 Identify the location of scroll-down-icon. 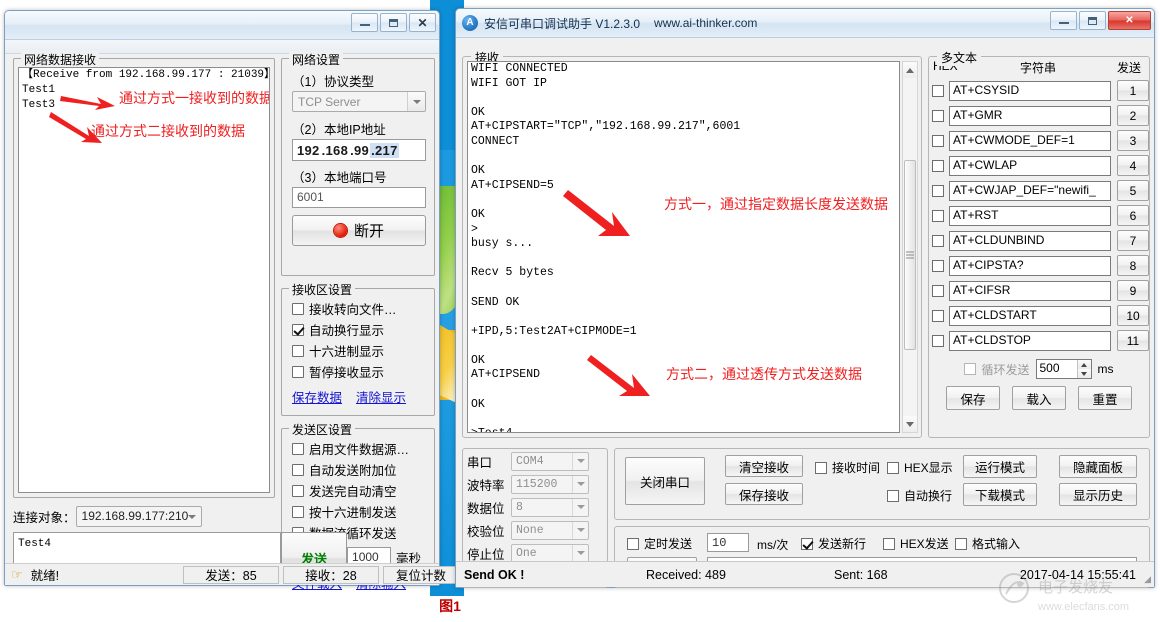
(910, 424).